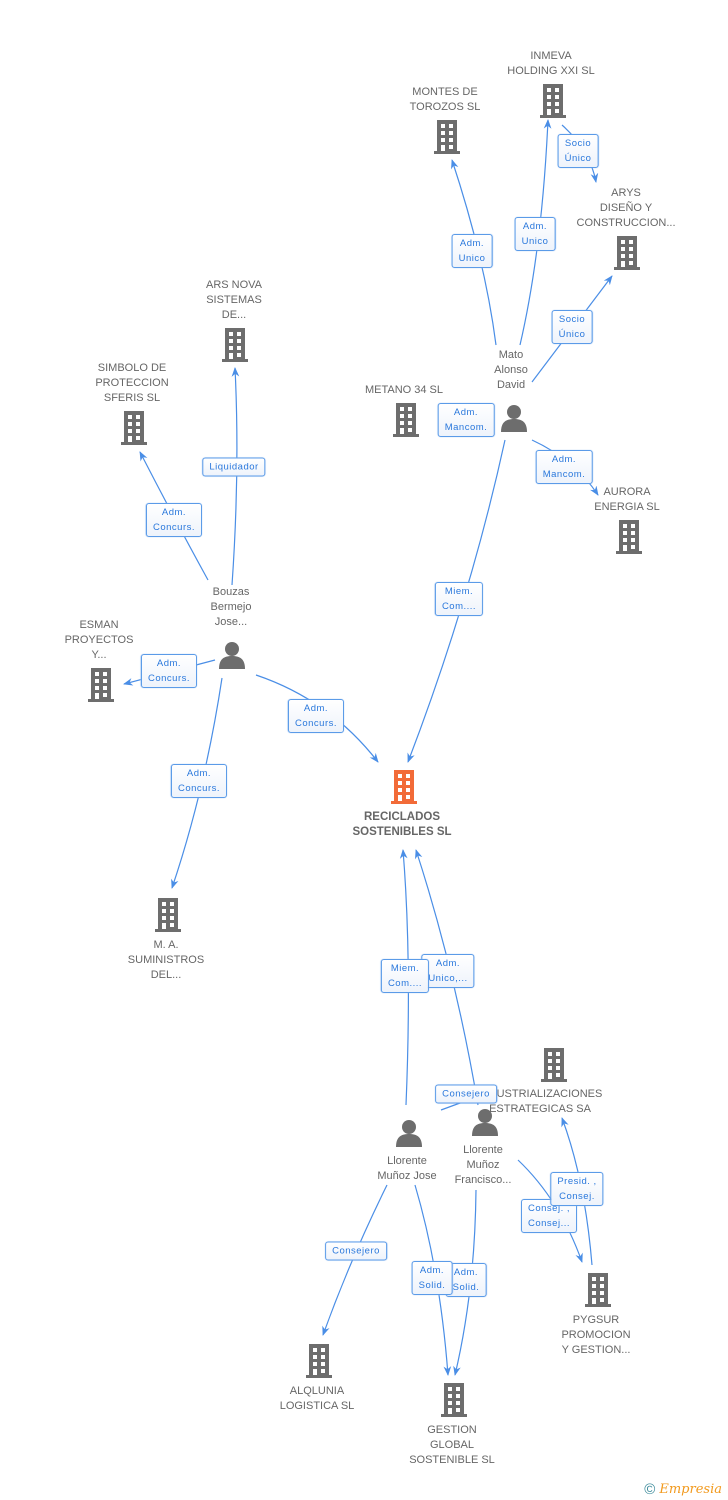 This screenshot has width=728, height=1500. Describe the element at coordinates (577, 1189) in the screenshot. I see `relation-label: Presid. , Consej.` at that location.